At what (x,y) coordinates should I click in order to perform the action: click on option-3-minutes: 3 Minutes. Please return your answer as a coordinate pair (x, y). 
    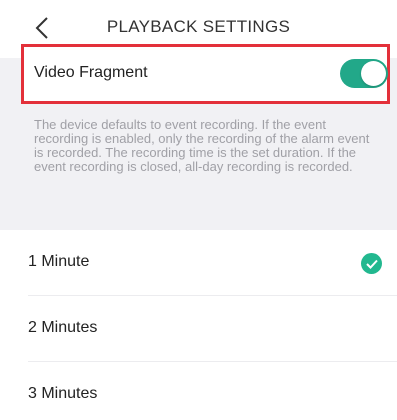
    Looking at the image, I should click on (198, 391).